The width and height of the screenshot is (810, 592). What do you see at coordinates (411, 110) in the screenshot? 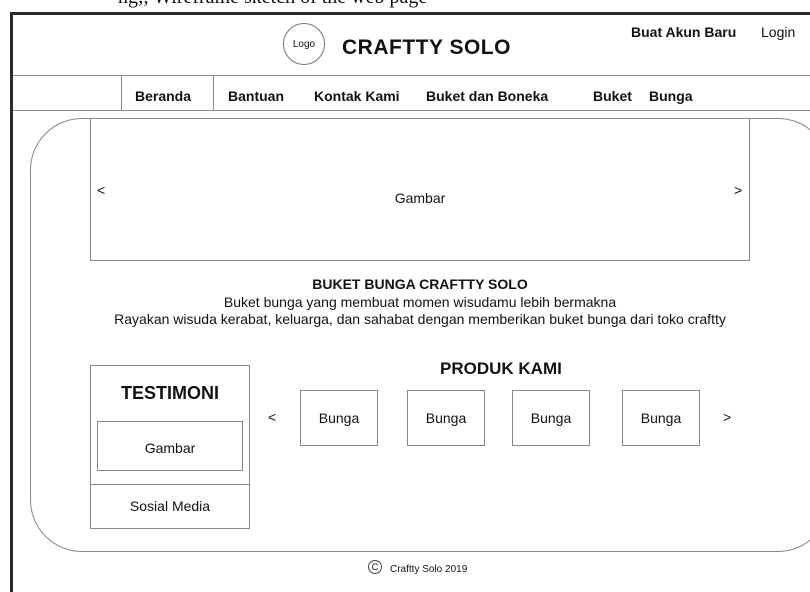
I see `nav-divider` at bounding box center [411, 110].